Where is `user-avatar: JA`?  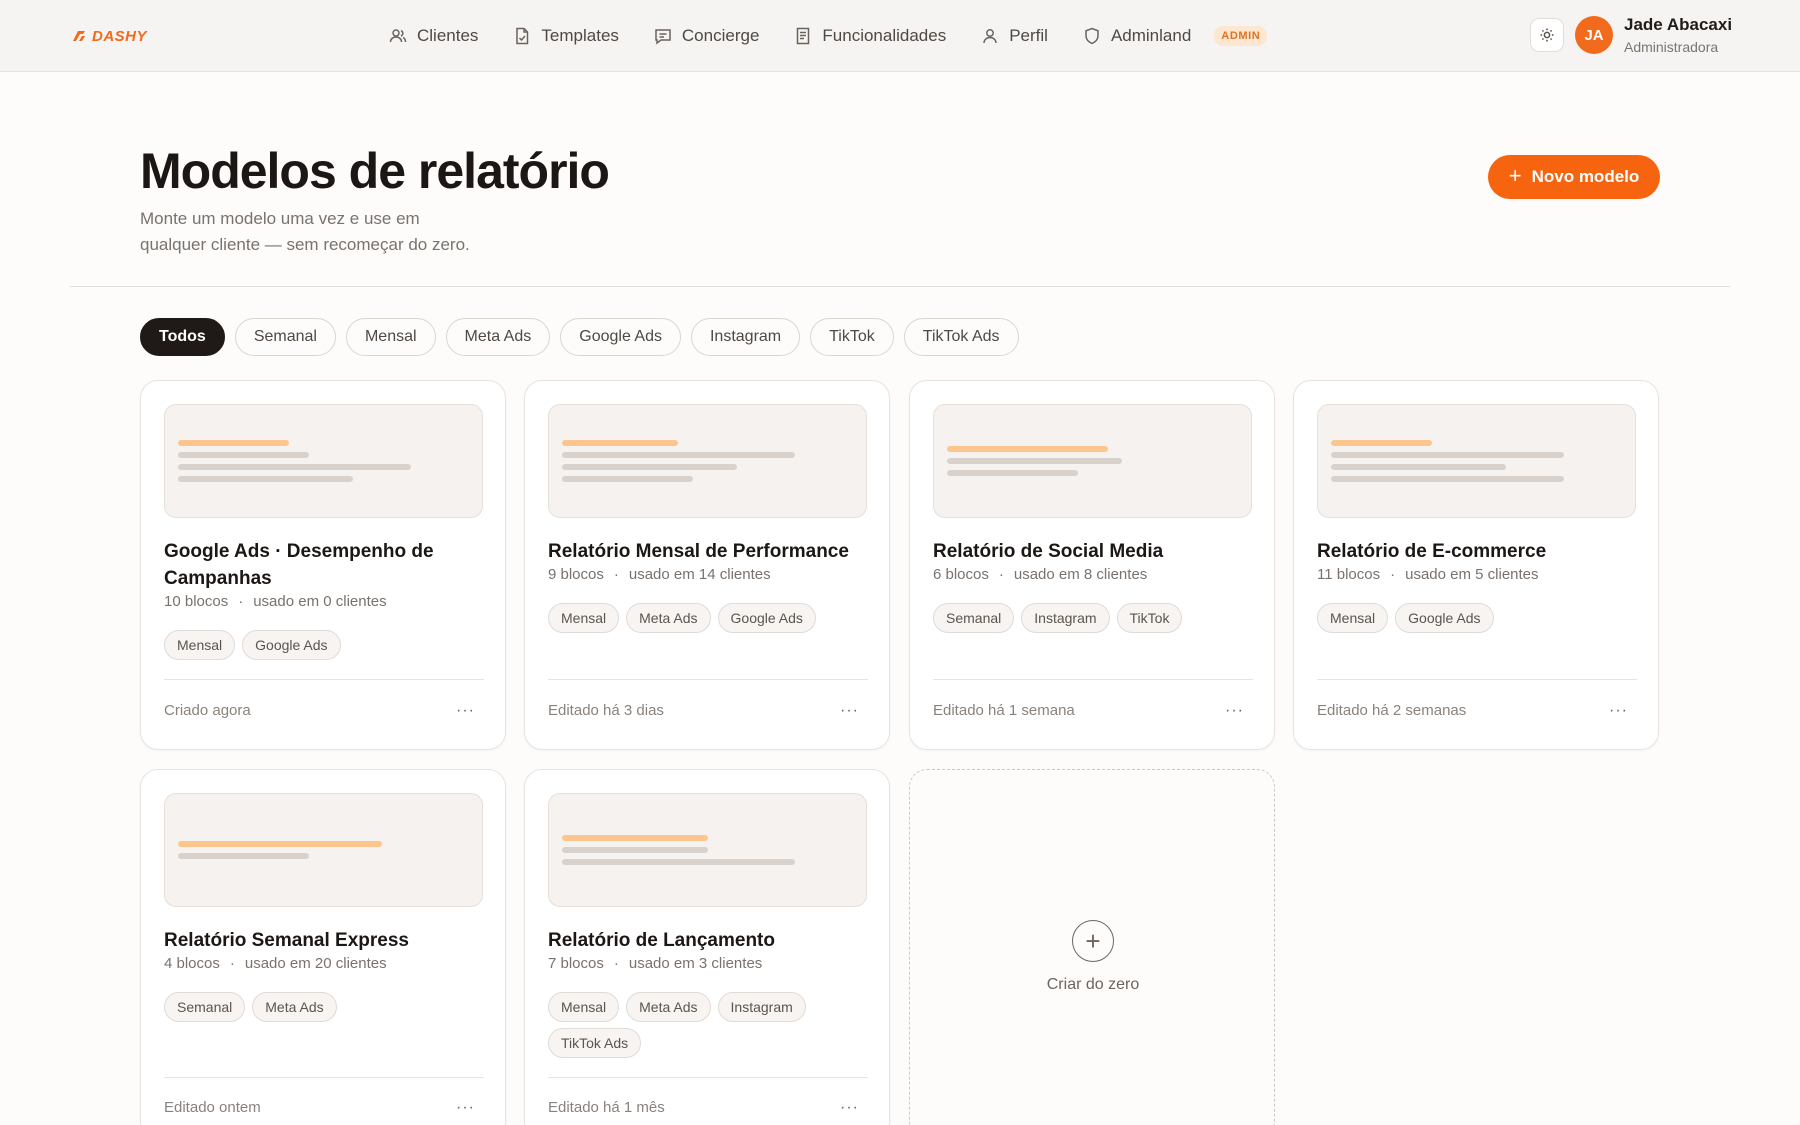
user-avatar: JA is located at coordinates (1594, 35).